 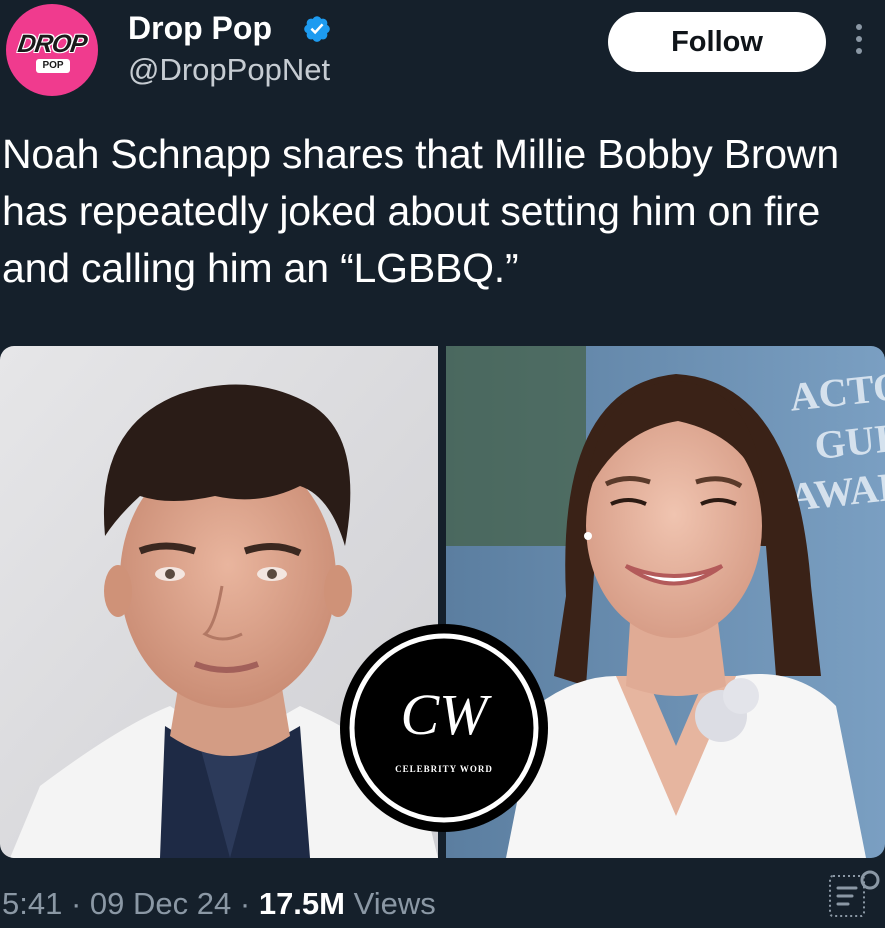 I want to click on avatar: DROP POP, so click(x=52, y=50).